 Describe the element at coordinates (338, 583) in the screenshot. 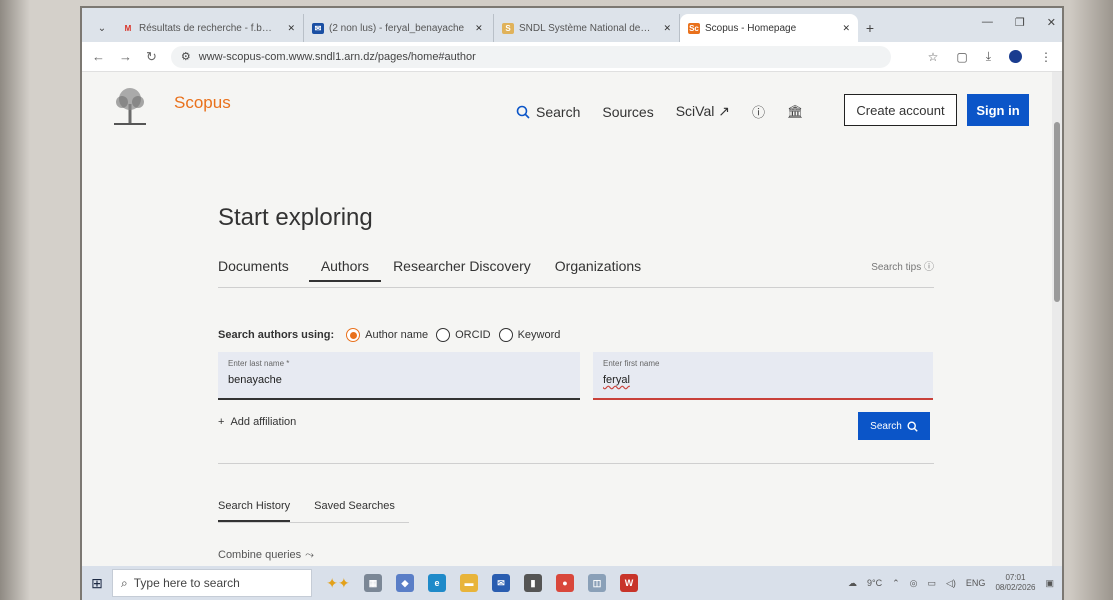

I see `search-highlight-icon: ✦✦` at that location.